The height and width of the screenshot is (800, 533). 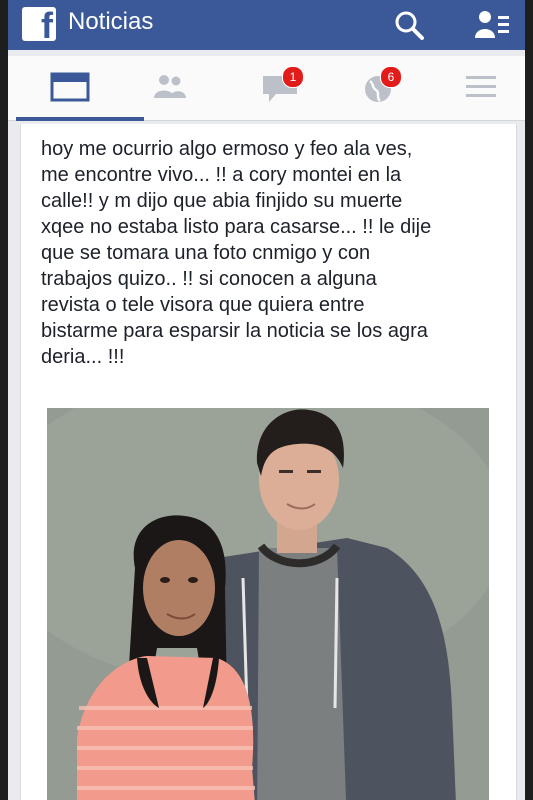 What do you see at coordinates (391, 77) in the screenshot?
I see `notifications-badge: 6` at bounding box center [391, 77].